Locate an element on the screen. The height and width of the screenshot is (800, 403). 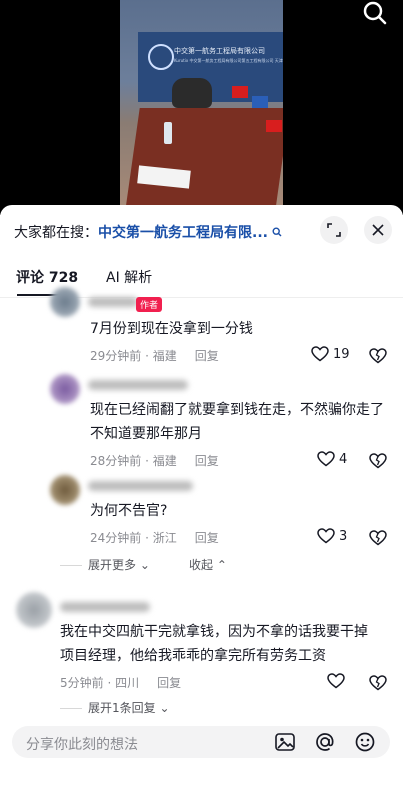
comment-meta: 5分钟前 · 四川 回复 is located at coordinates (120, 682).